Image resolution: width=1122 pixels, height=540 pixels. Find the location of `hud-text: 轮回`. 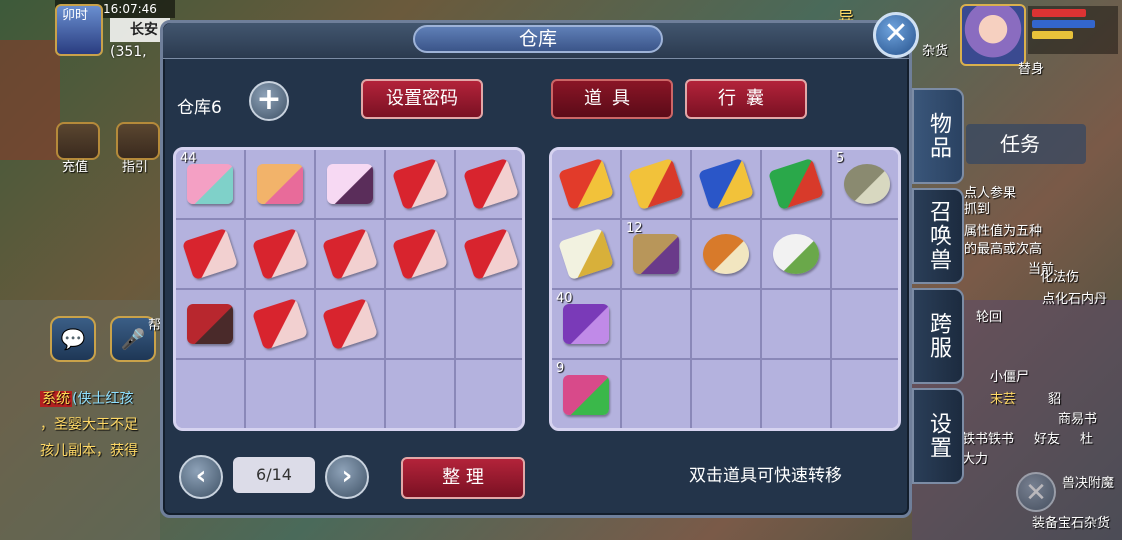

hud-text: 轮回 is located at coordinates (989, 317).